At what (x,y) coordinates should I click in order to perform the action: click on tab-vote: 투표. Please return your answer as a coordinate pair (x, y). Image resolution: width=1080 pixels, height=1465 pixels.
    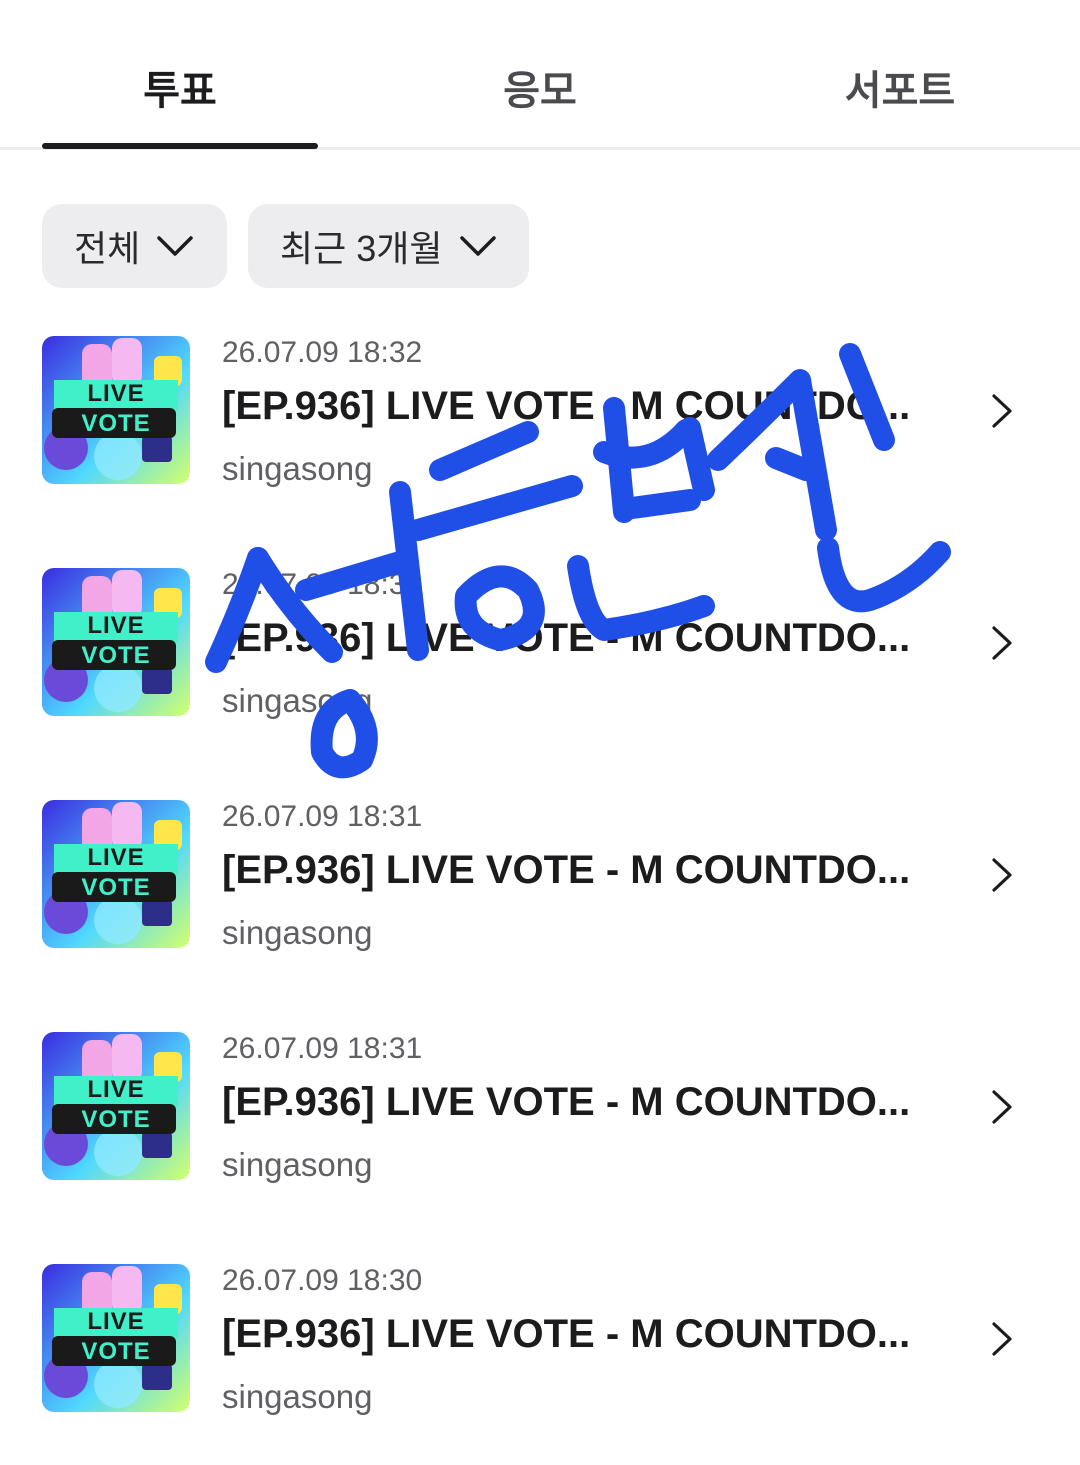
    Looking at the image, I should click on (180, 75).